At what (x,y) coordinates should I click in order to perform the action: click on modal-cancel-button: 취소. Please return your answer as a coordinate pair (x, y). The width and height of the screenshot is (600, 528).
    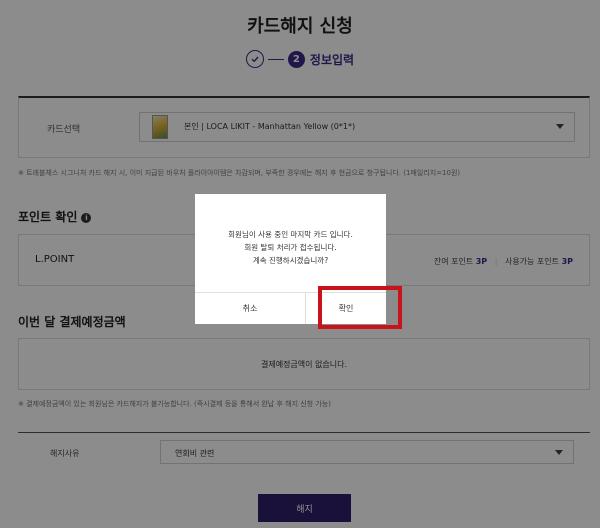
    Looking at the image, I should click on (250, 308).